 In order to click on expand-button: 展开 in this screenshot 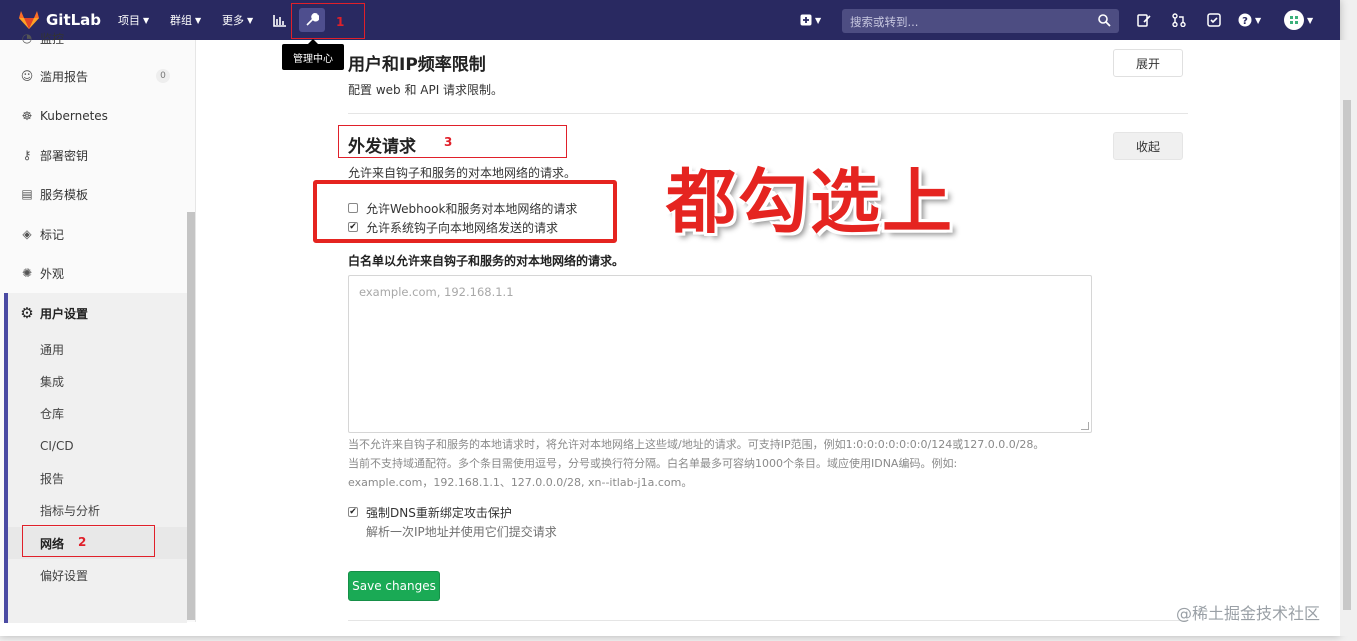, I will do `click(1148, 63)`.